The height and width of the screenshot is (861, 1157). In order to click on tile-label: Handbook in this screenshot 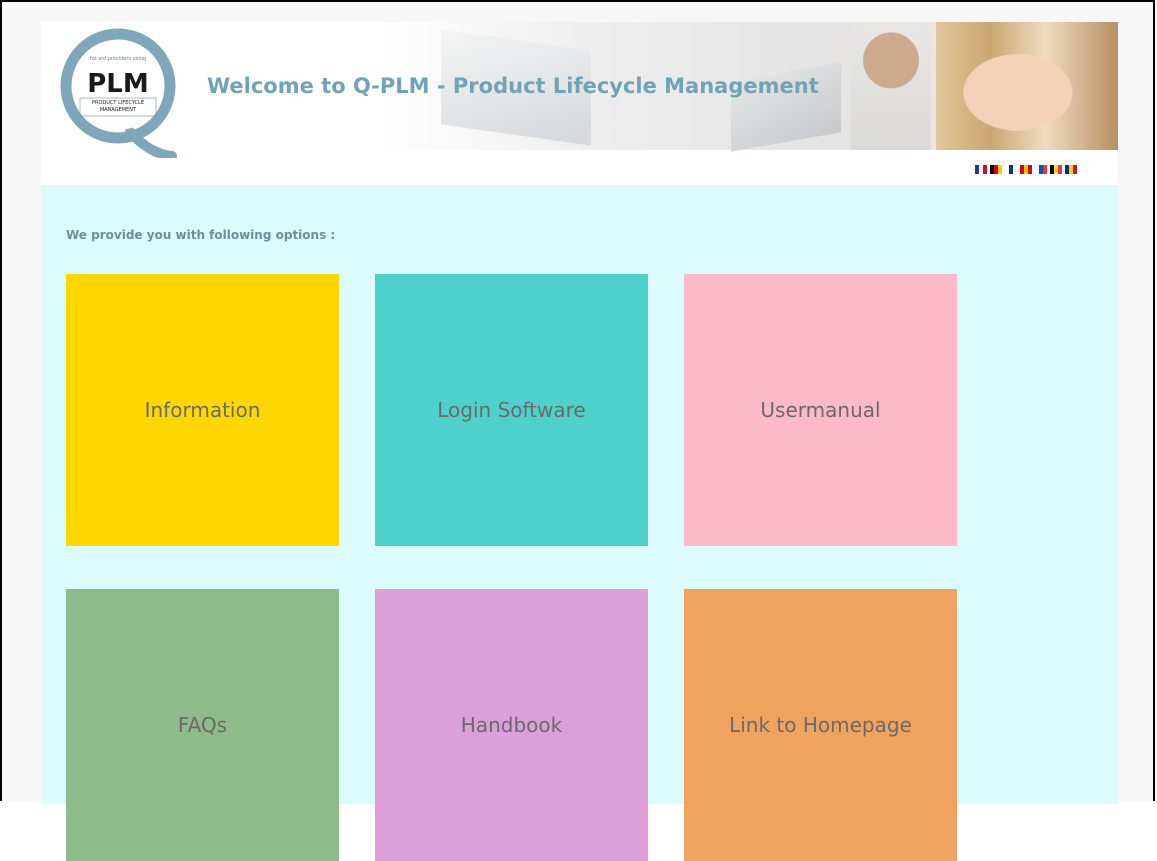, I will do `click(511, 725)`.